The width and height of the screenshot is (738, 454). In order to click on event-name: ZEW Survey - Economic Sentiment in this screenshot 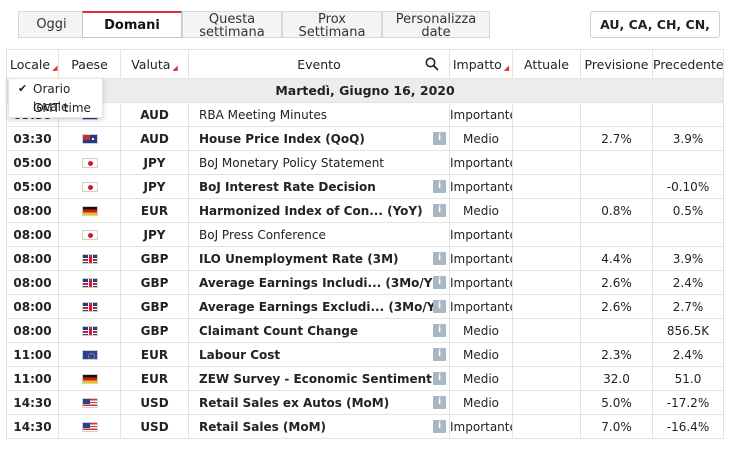, I will do `click(315, 379)`.